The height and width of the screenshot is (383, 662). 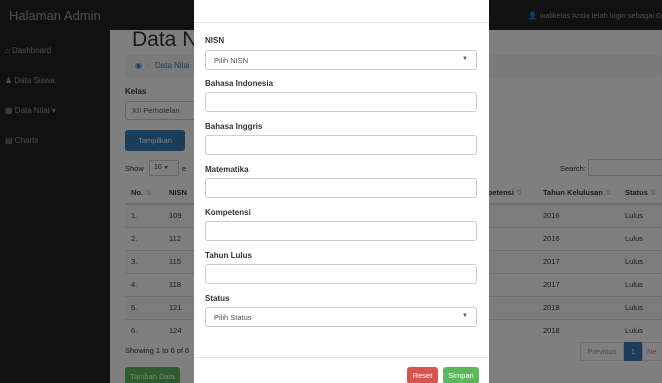 What do you see at coordinates (341, 357) in the screenshot?
I see `modal-footer-divider` at bounding box center [341, 357].